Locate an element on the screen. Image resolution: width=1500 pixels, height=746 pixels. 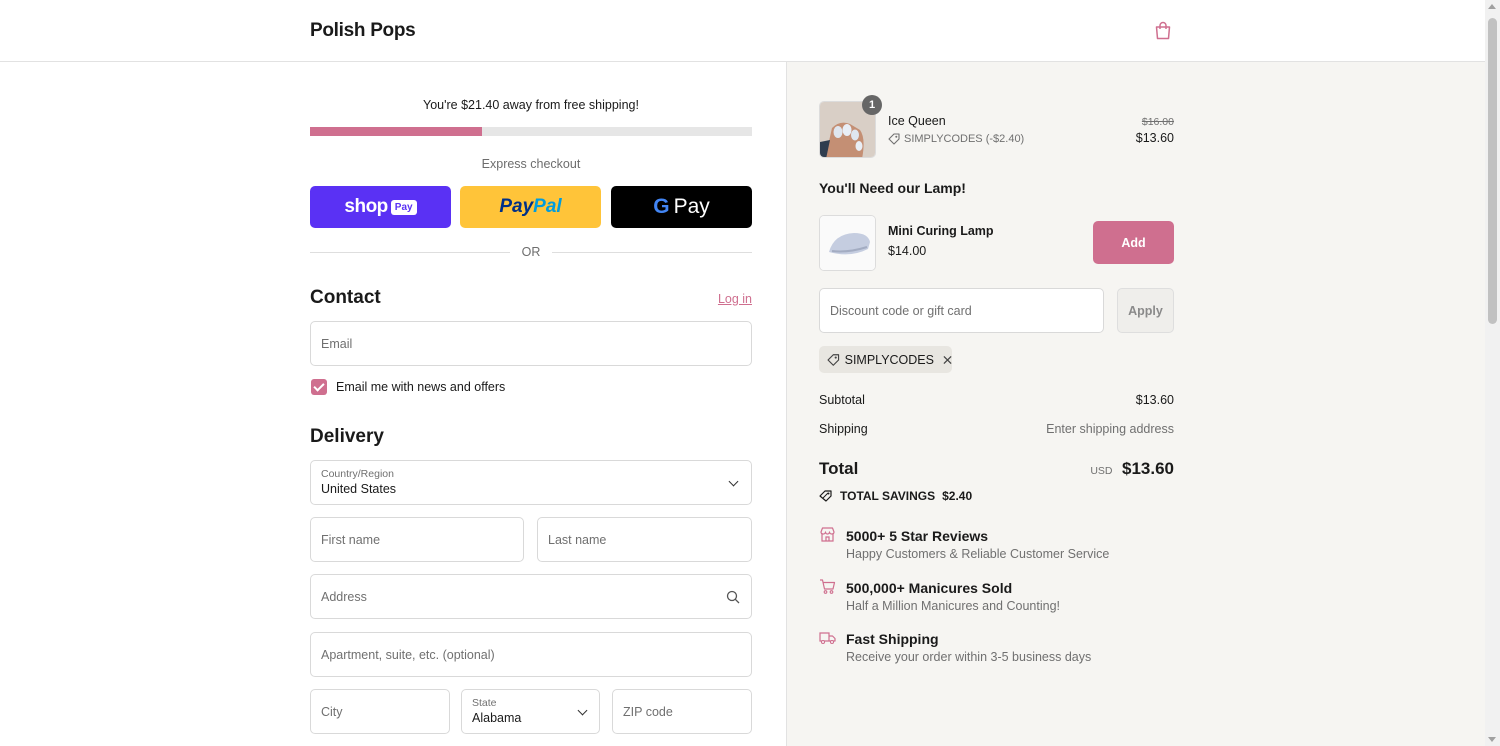
first-name-field: First name is located at coordinates (417, 539).